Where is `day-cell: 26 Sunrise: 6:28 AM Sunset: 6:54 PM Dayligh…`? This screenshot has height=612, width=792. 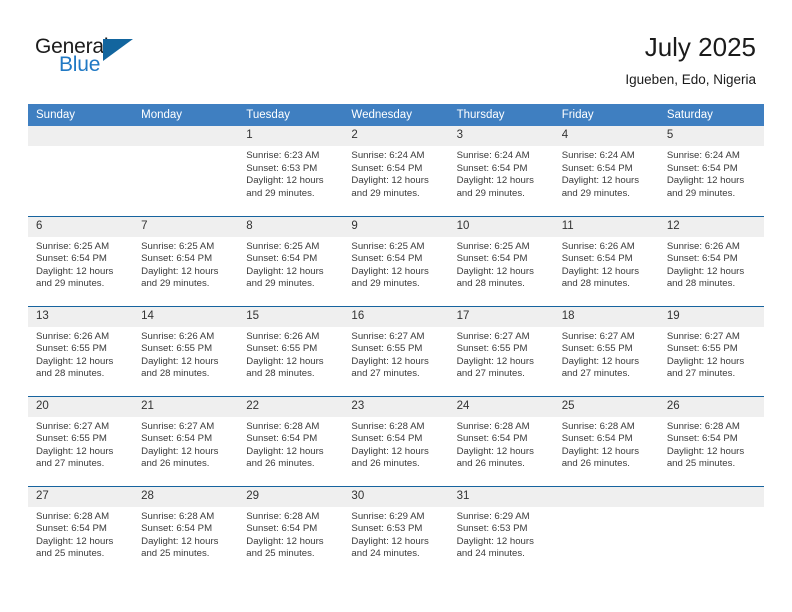 day-cell: 26 Sunrise: 6:28 AM Sunset: 6:54 PM Dayligh… is located at coordinates (711, 440).